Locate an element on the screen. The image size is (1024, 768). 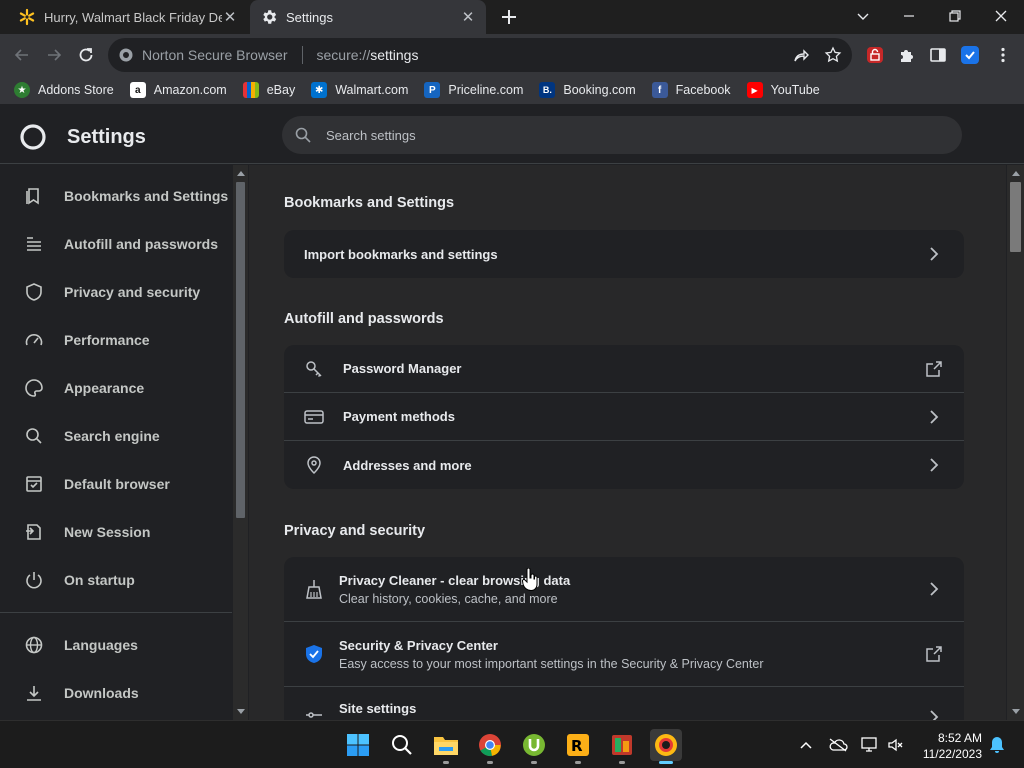
show-hidden-icons-button is located at coordinates (806, 745).